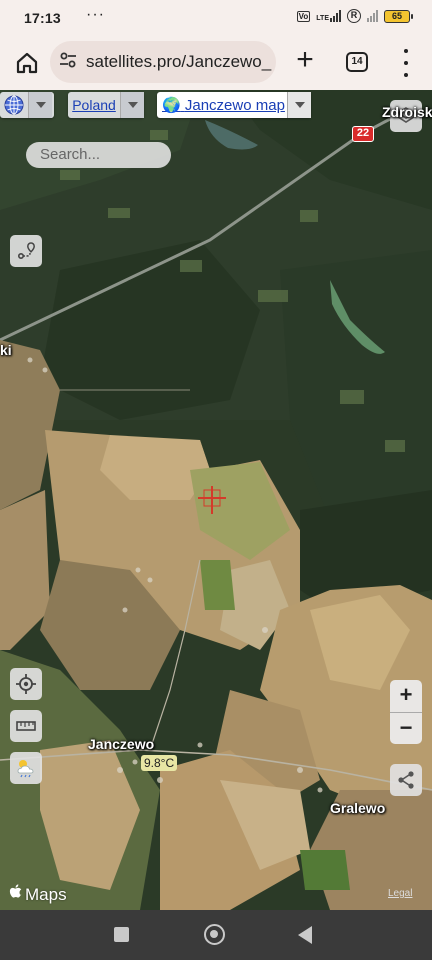 Image resolution: width=432 pixels, height=960 pixels. I want to click on crosshair-icon, so click(26, 684).